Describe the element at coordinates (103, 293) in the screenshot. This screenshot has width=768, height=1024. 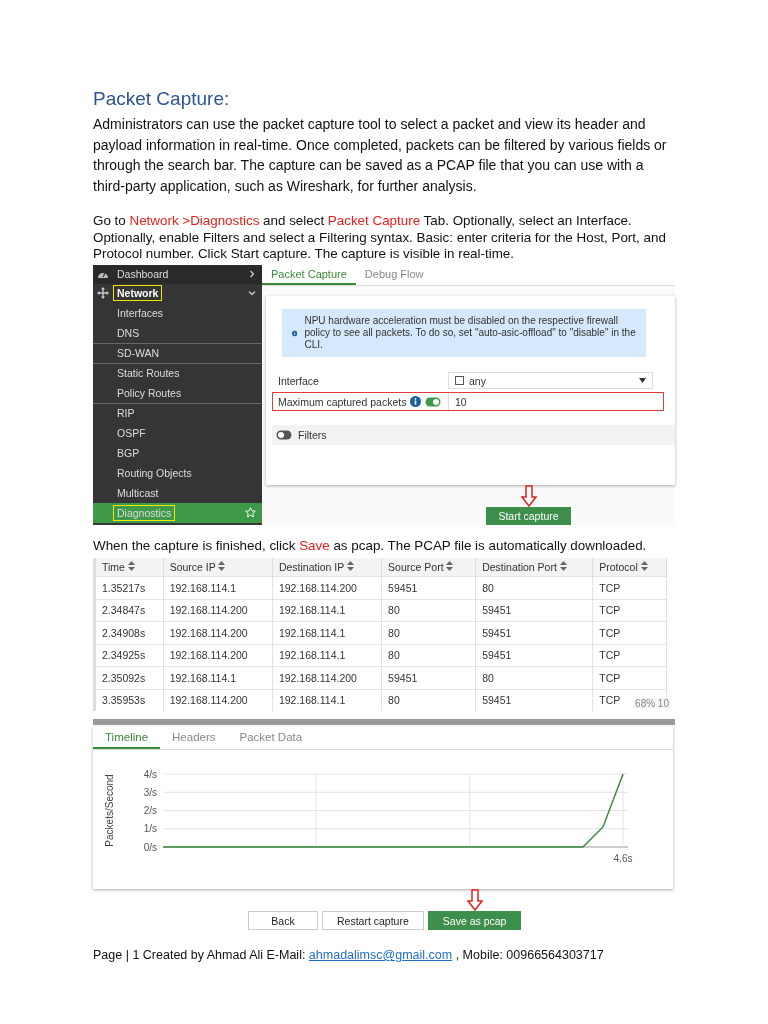
I see `move-icon` at that location.